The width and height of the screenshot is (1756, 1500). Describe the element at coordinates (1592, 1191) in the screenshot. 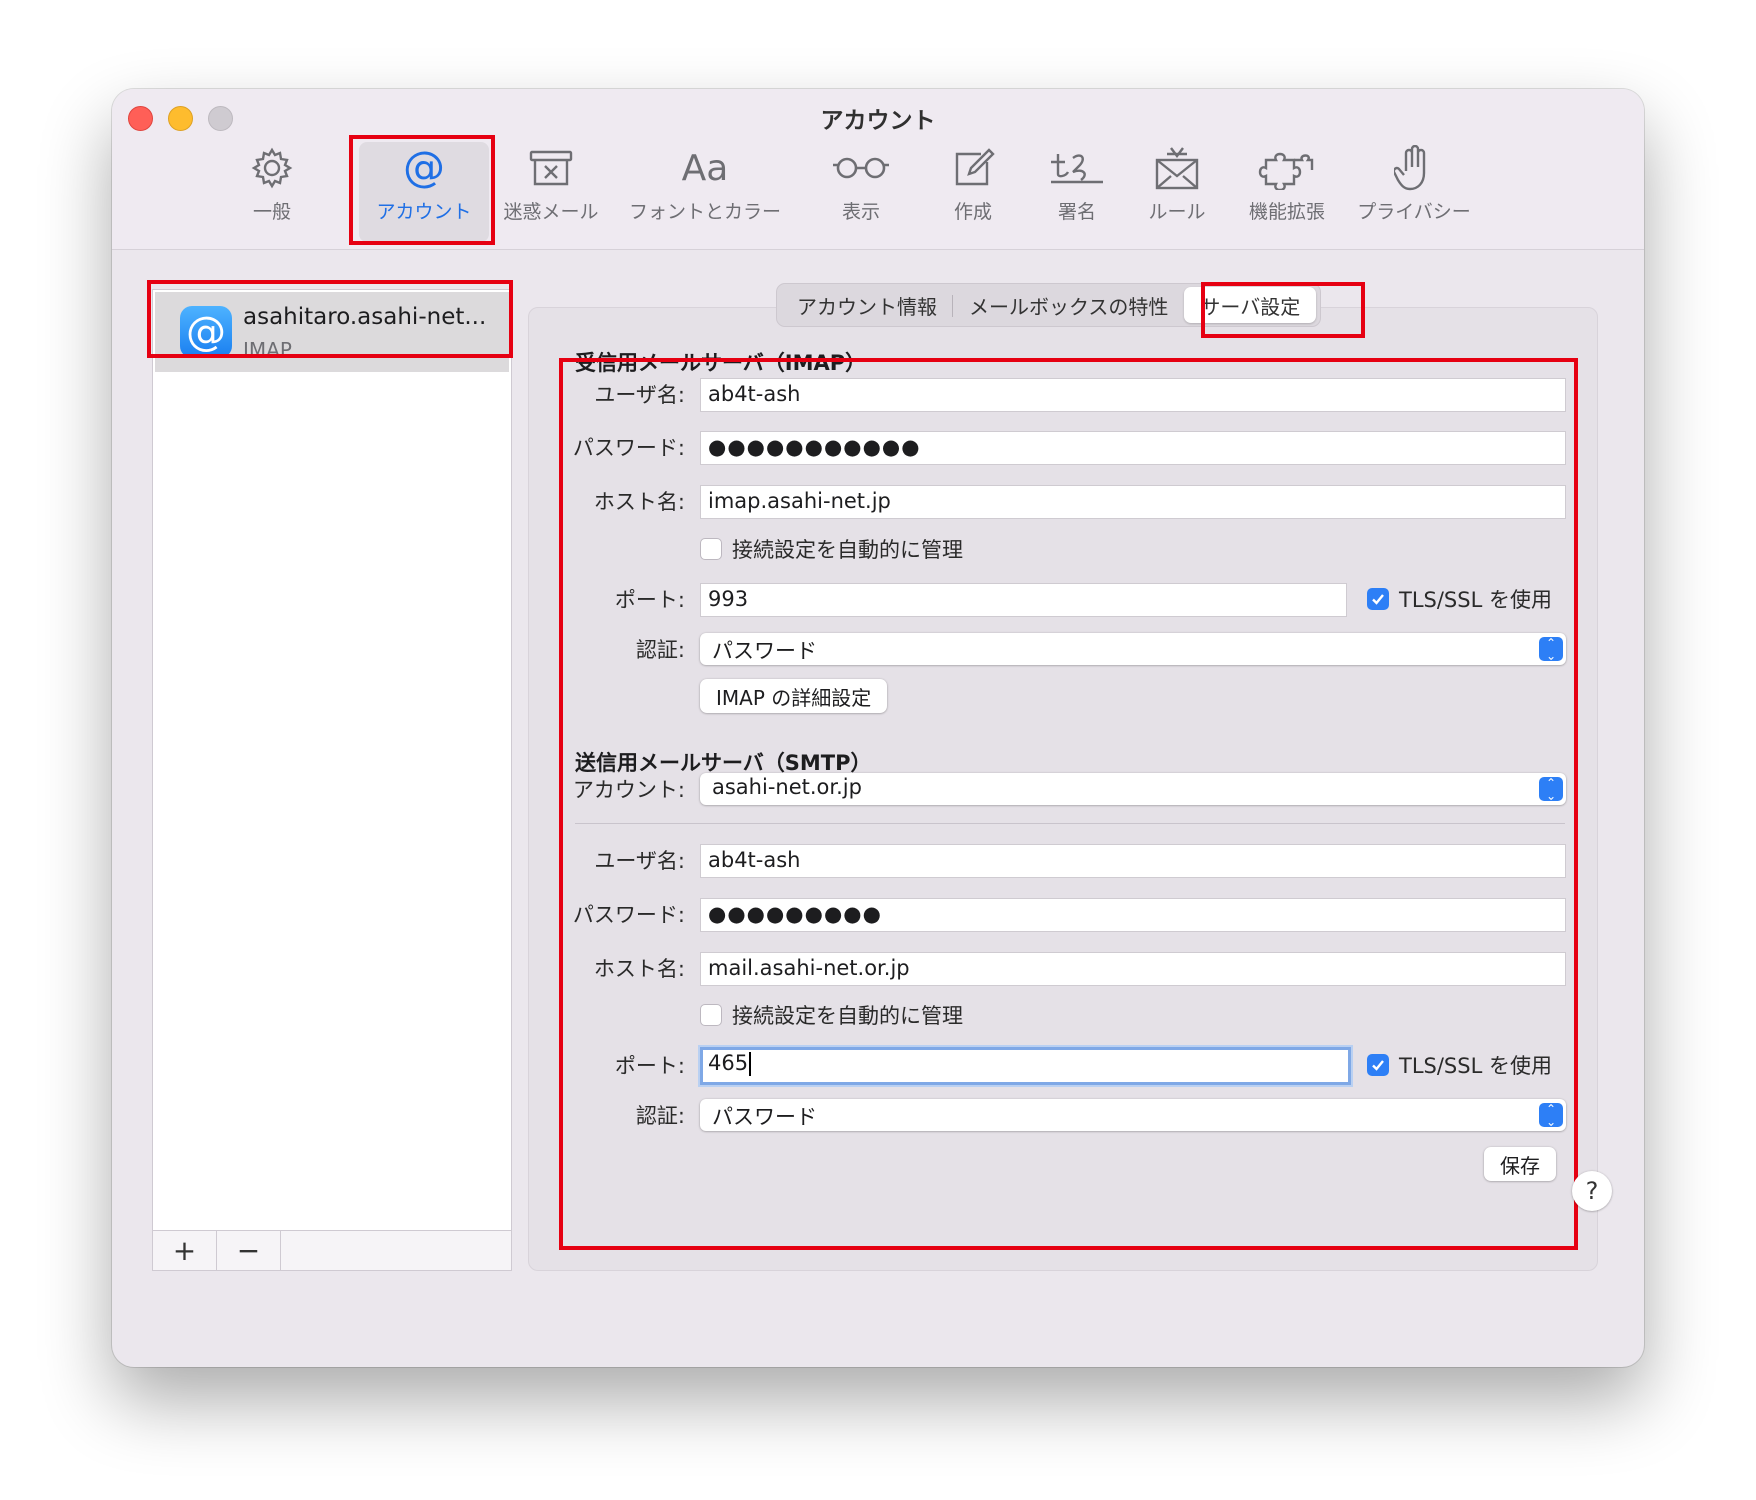

I see `help-button: ?` at that location.